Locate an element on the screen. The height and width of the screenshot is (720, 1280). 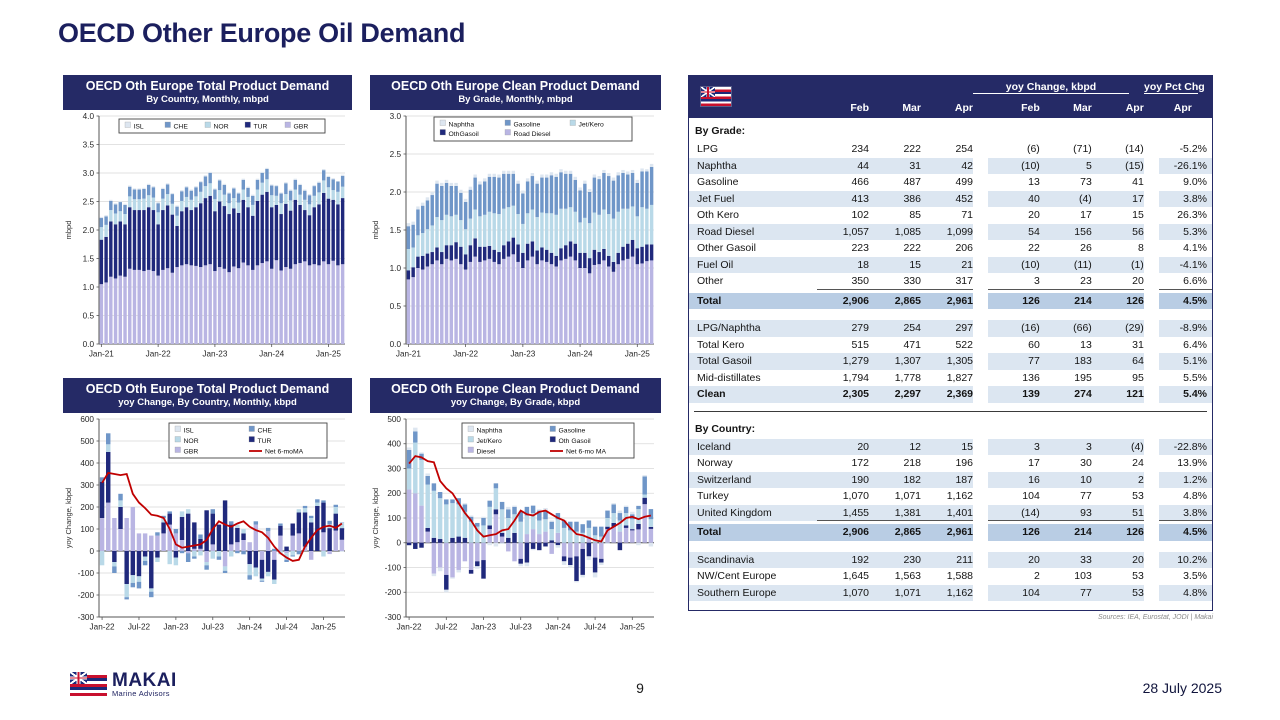
col-month: Apr is located at coordinates (963, 108).